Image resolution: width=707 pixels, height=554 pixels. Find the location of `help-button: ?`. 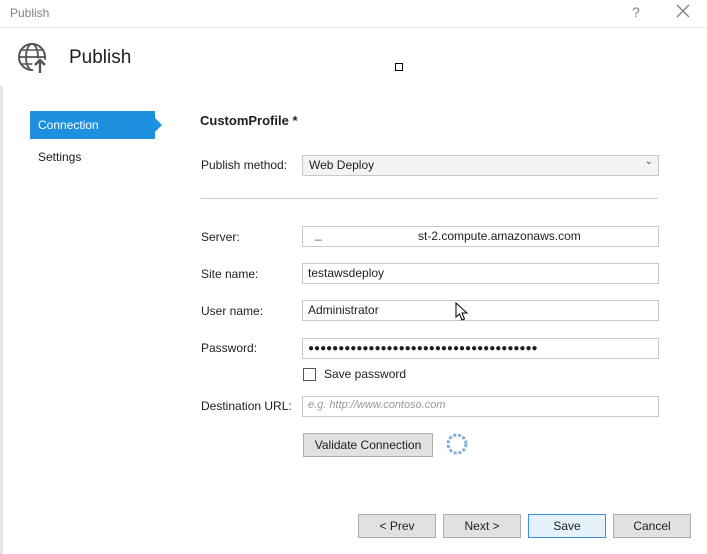

help-button: ? is located at coordinates (636, 12).